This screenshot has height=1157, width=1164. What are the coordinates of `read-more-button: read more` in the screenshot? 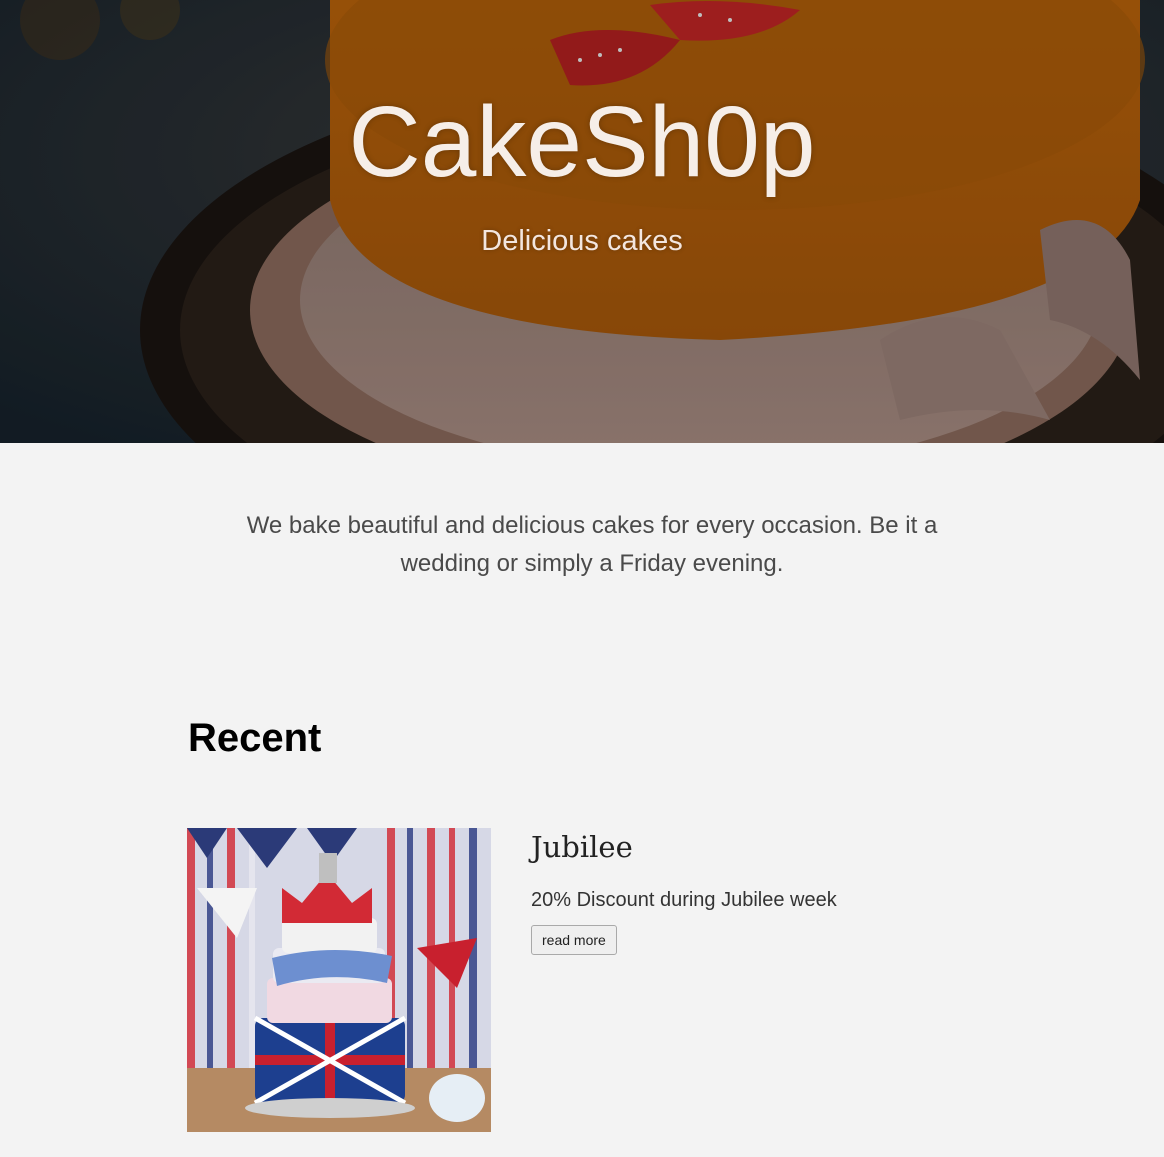 It's located at (574, 940).